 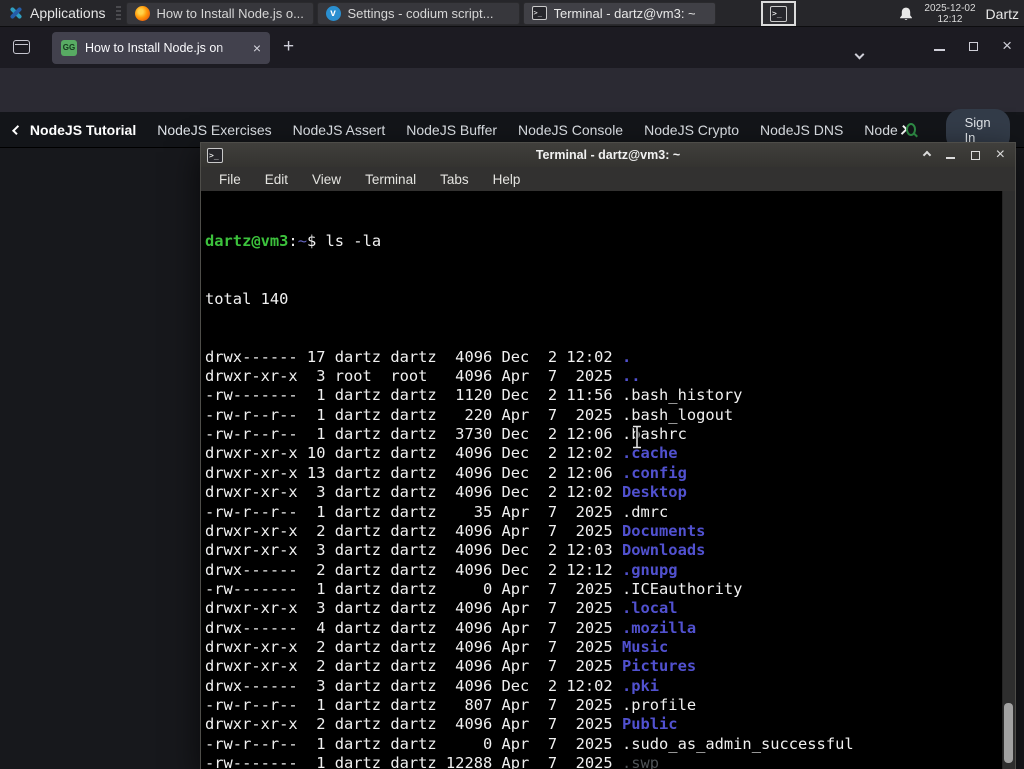 I want to click on list-all-tabs-button, so click(x=859, y=54).